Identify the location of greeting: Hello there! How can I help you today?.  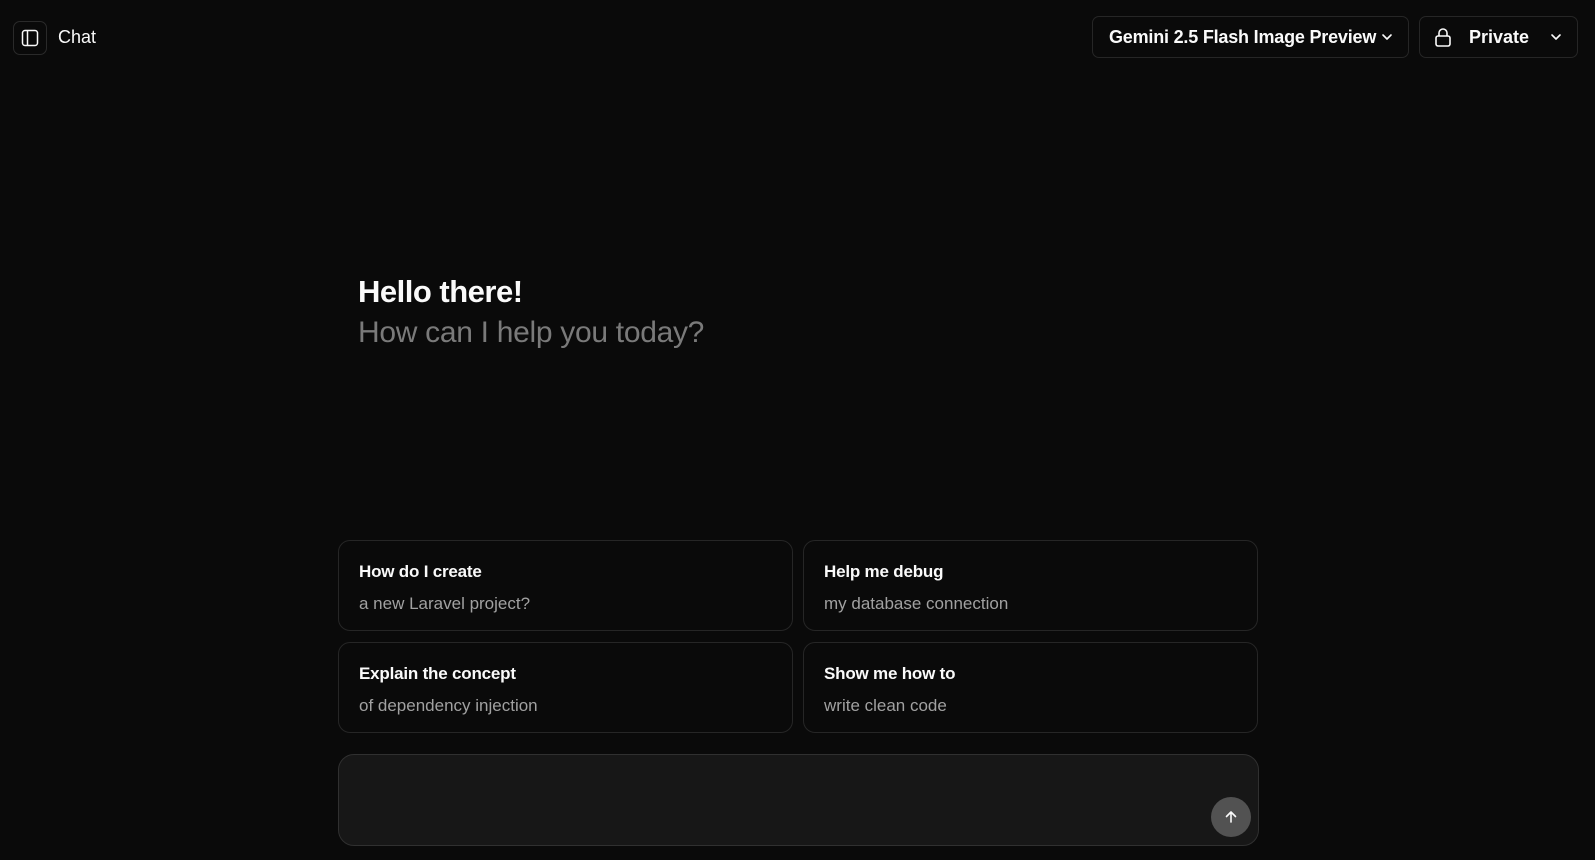
(531, 312).